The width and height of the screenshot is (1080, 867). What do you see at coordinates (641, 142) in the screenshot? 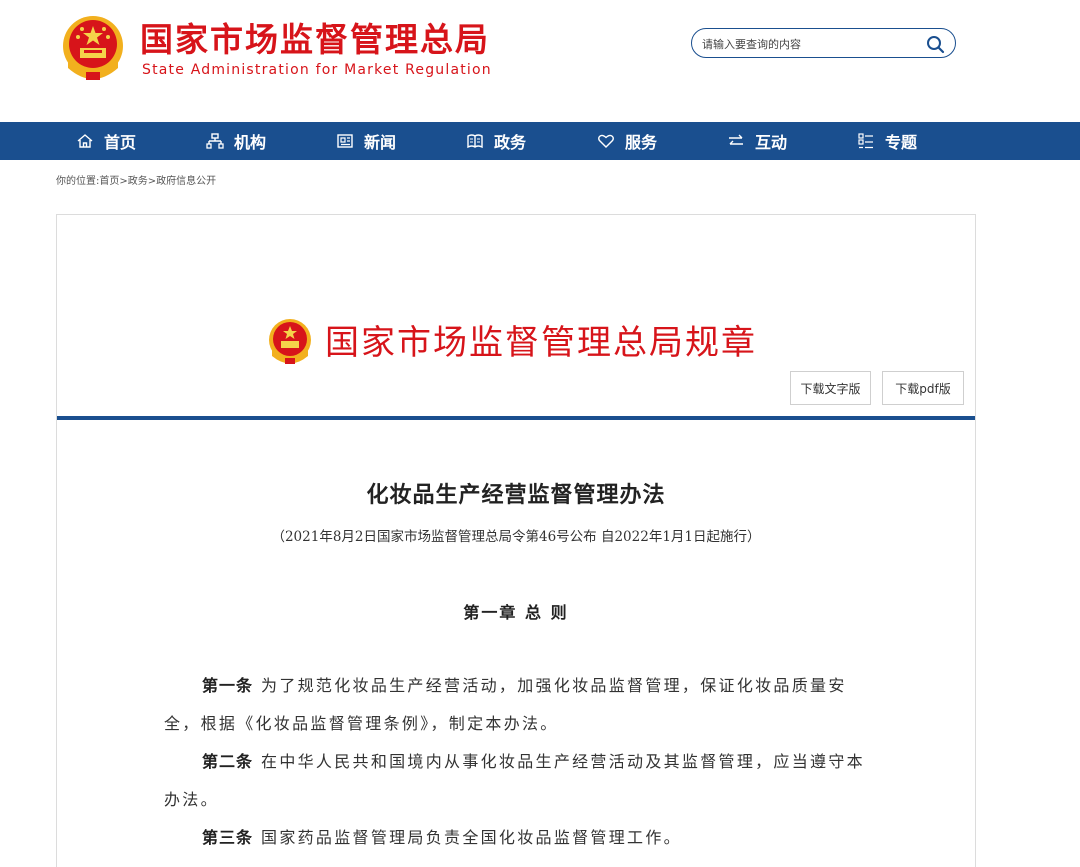
I see `nav-label: 服务` at bounding box center [641, 142].